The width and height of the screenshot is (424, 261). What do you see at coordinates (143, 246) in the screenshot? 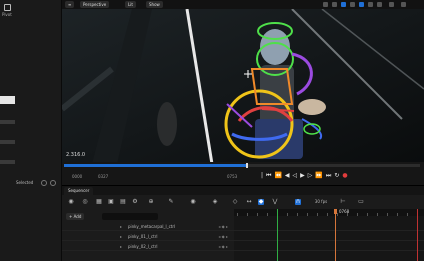
I see `track-name: pinky_02_l_ctrl` at bounding box center [143, 246].